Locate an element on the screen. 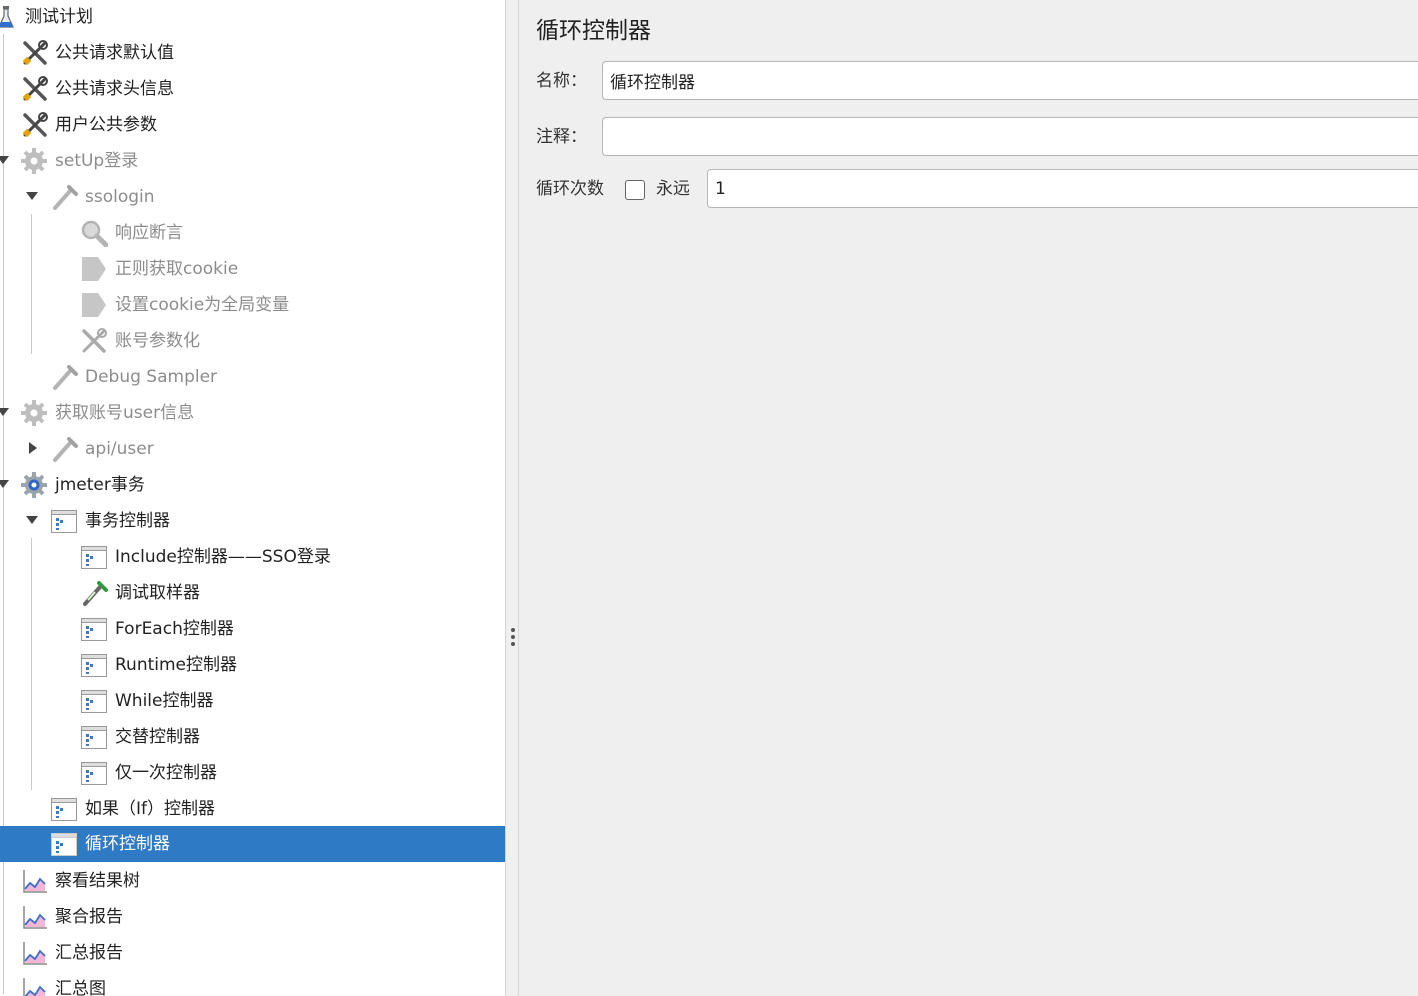 The width and height of the screenshot is (1418, 996). tree-item-summary-report: 汇总报告 is located at coordinates (252, 953).